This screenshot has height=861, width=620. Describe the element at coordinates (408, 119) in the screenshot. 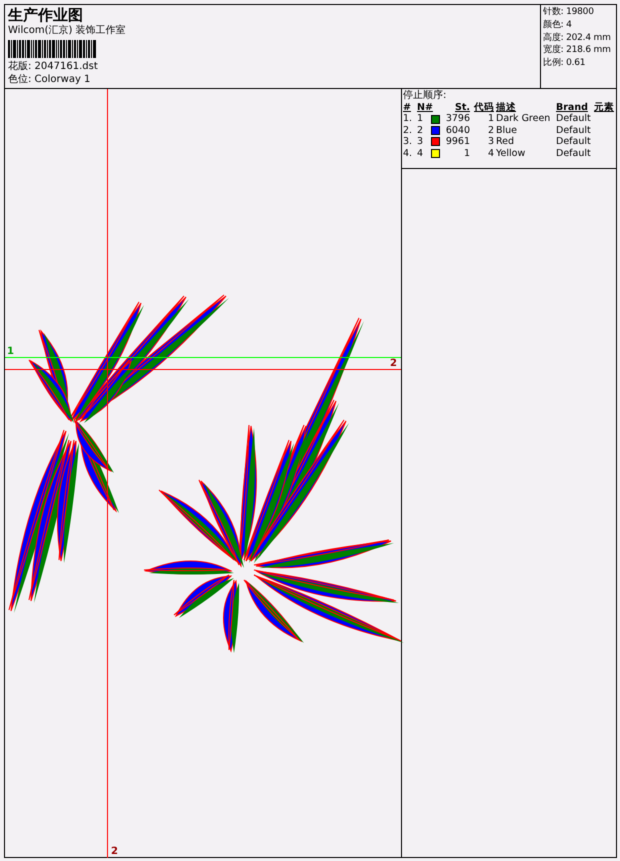

I see `table-cell-text: 1.` at that location.